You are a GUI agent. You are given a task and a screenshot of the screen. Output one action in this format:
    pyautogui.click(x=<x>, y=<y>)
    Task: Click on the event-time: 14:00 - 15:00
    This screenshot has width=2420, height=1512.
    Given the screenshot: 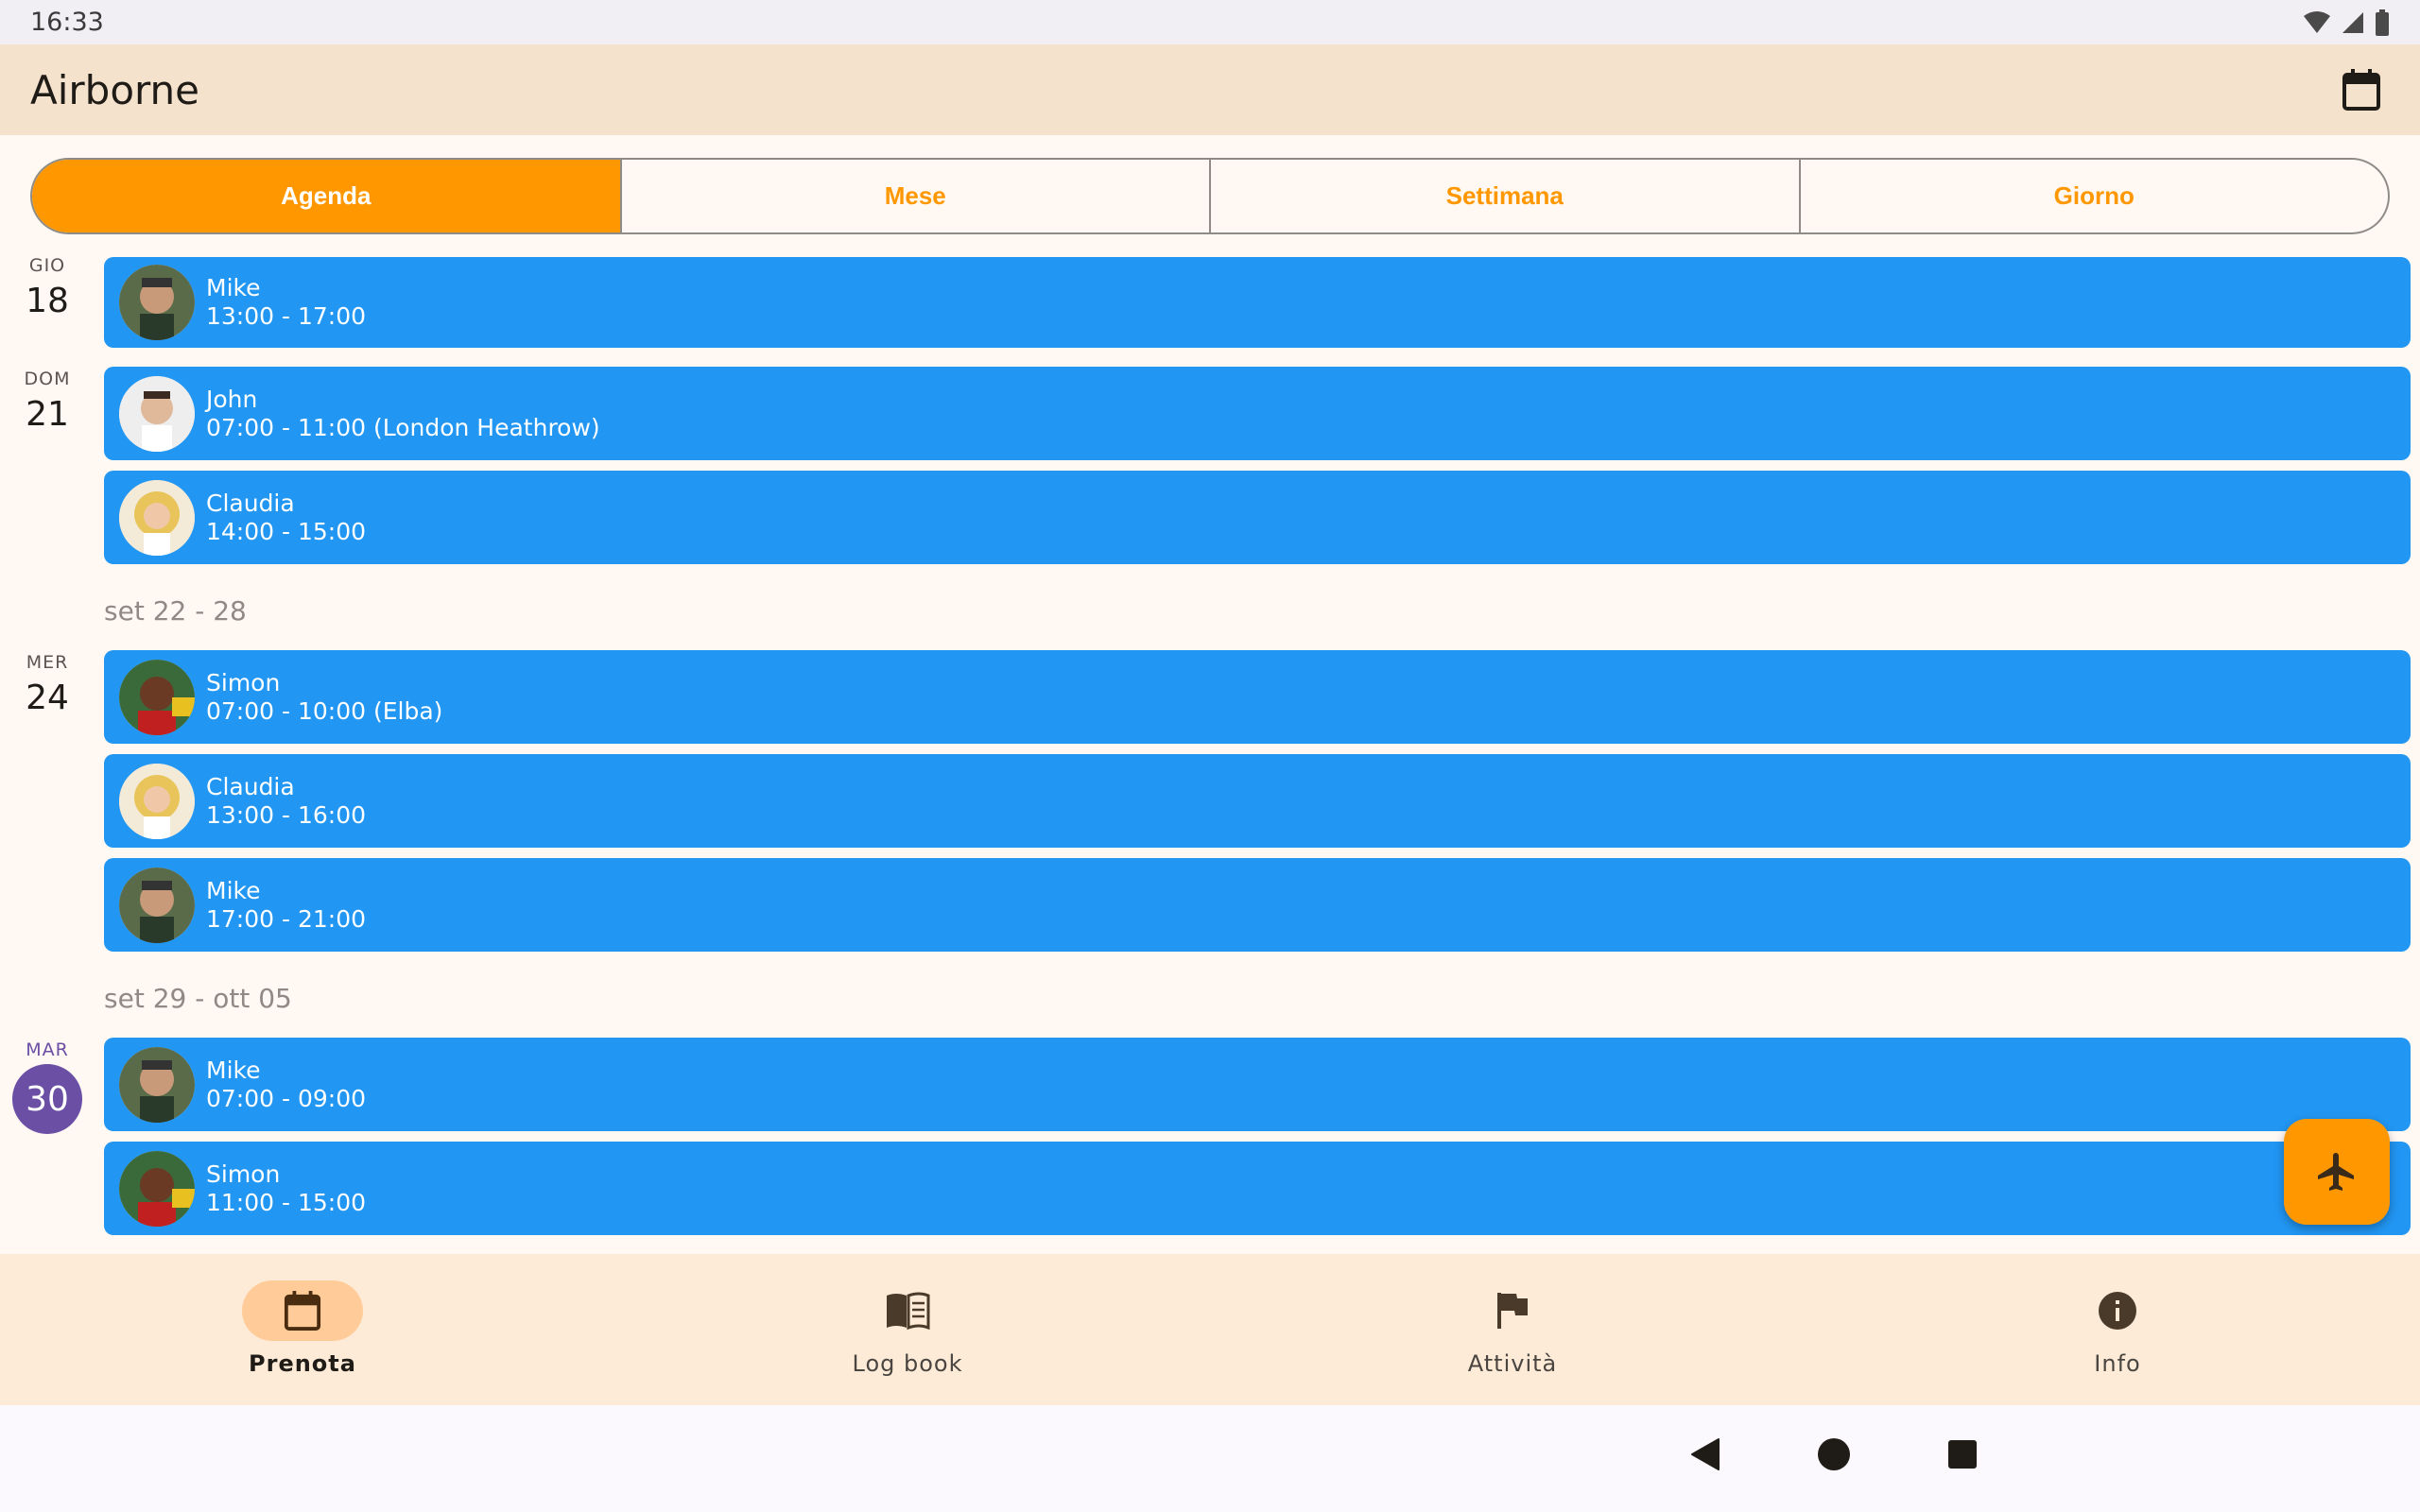 What is the action you would take?
    pyautogui.click(x=286, y=531)
    